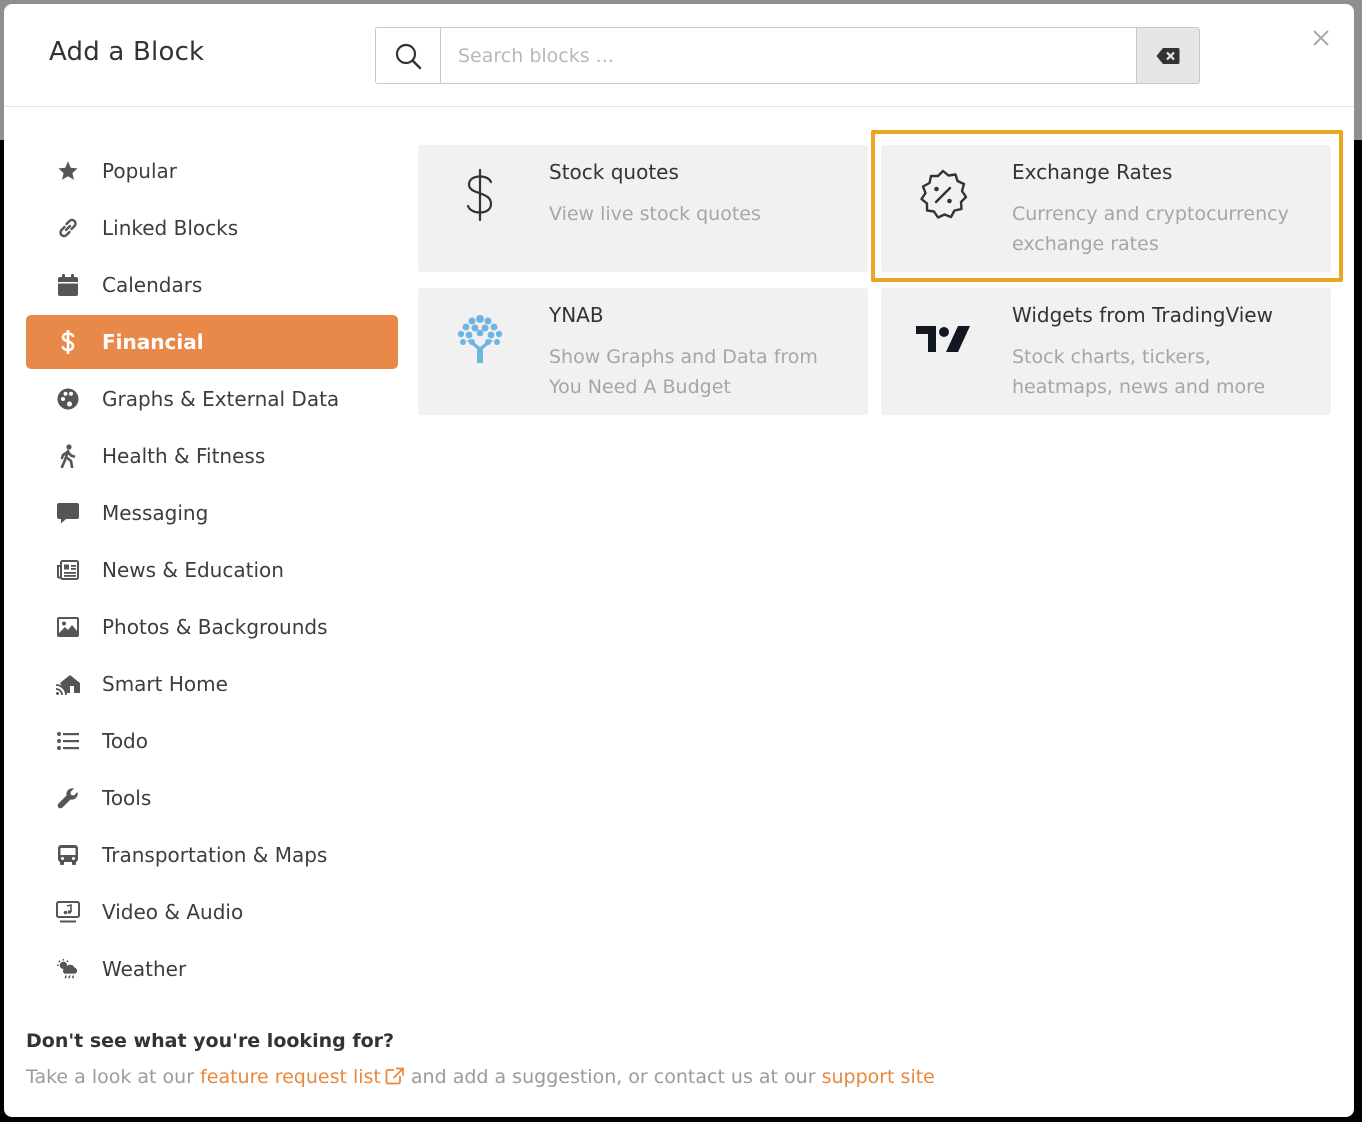  What do you see at coordinates (480, 195) in the screenshot?
I see `dollar-sign-icon` at bounding box center [480, 195].